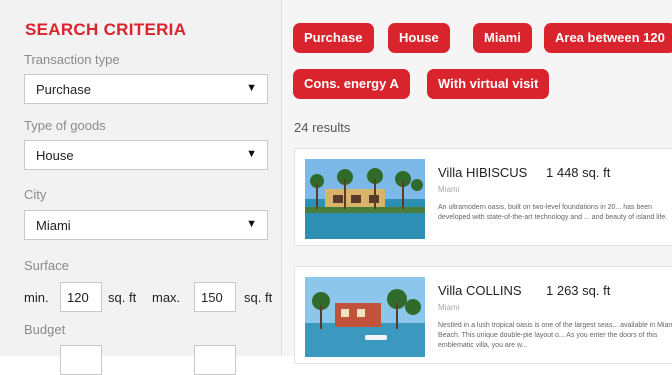 The height and width of the screenshot is (375, 672). What do you see at coordinates (258, 297) in the screenshot?
I see `surface-max-unit: sq. ft` at bounding box center [258, 297].